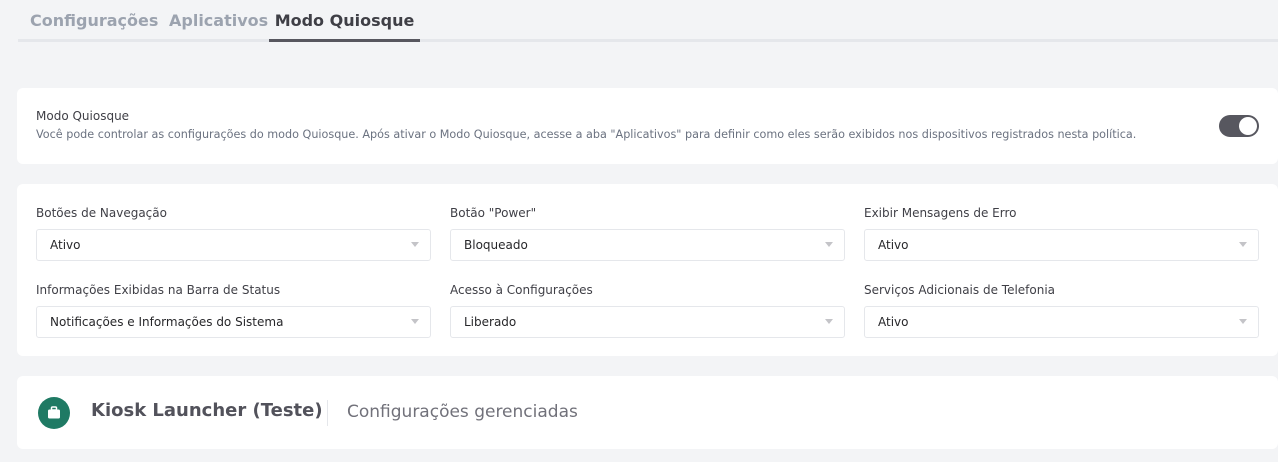 The height and width of the screenshot is (462, 1278). What do you see at coordinates (344, 21) in the screenshot?
I see `tab-modo-quiosque: Modo Quiosque` at bounding box center [344, 21].